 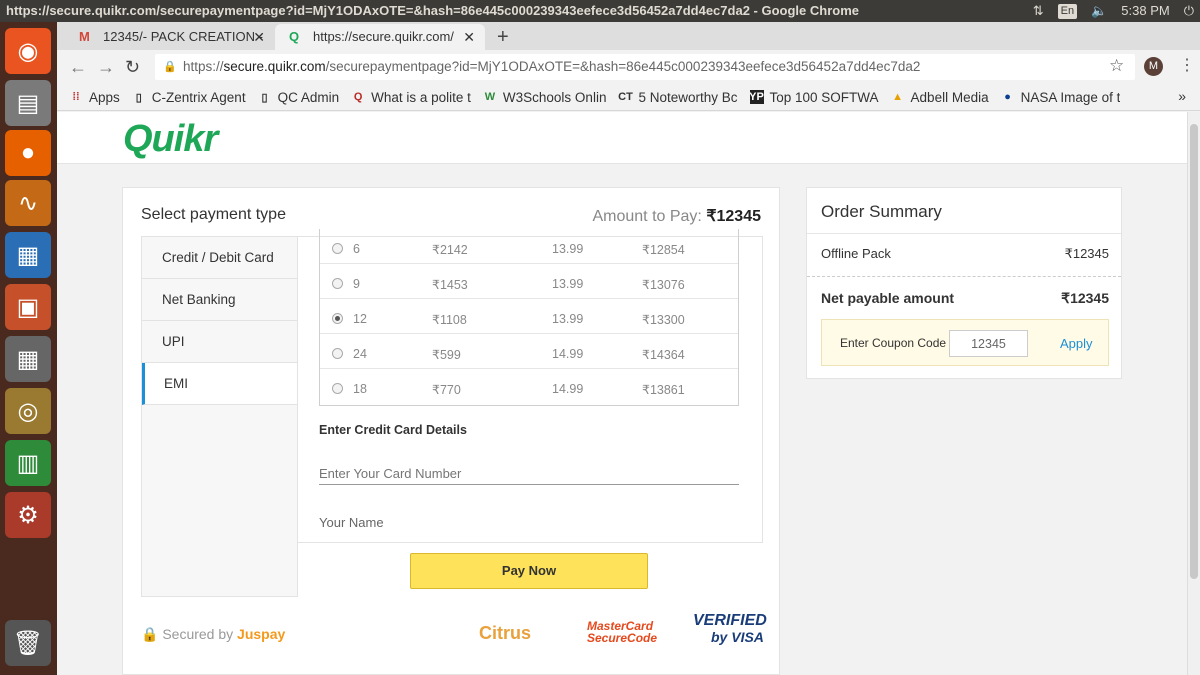 I want to click on power-icon: ⏻, so click(x=1189, y=11).